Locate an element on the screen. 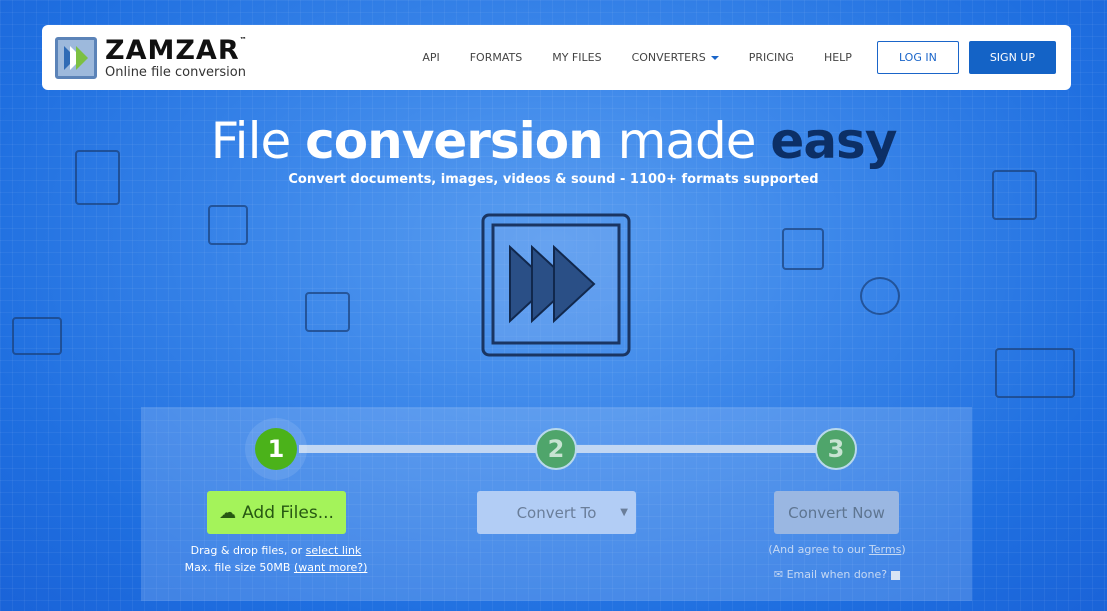 This screenshot has height=611, width=1107. nav-help: HELP is located at coordinates (838, 57).